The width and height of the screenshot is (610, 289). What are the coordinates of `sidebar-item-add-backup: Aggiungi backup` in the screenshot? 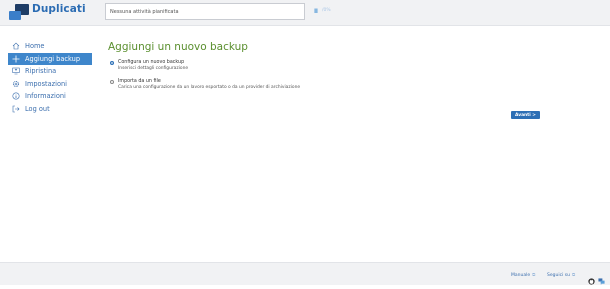 It's located at (50, 58).